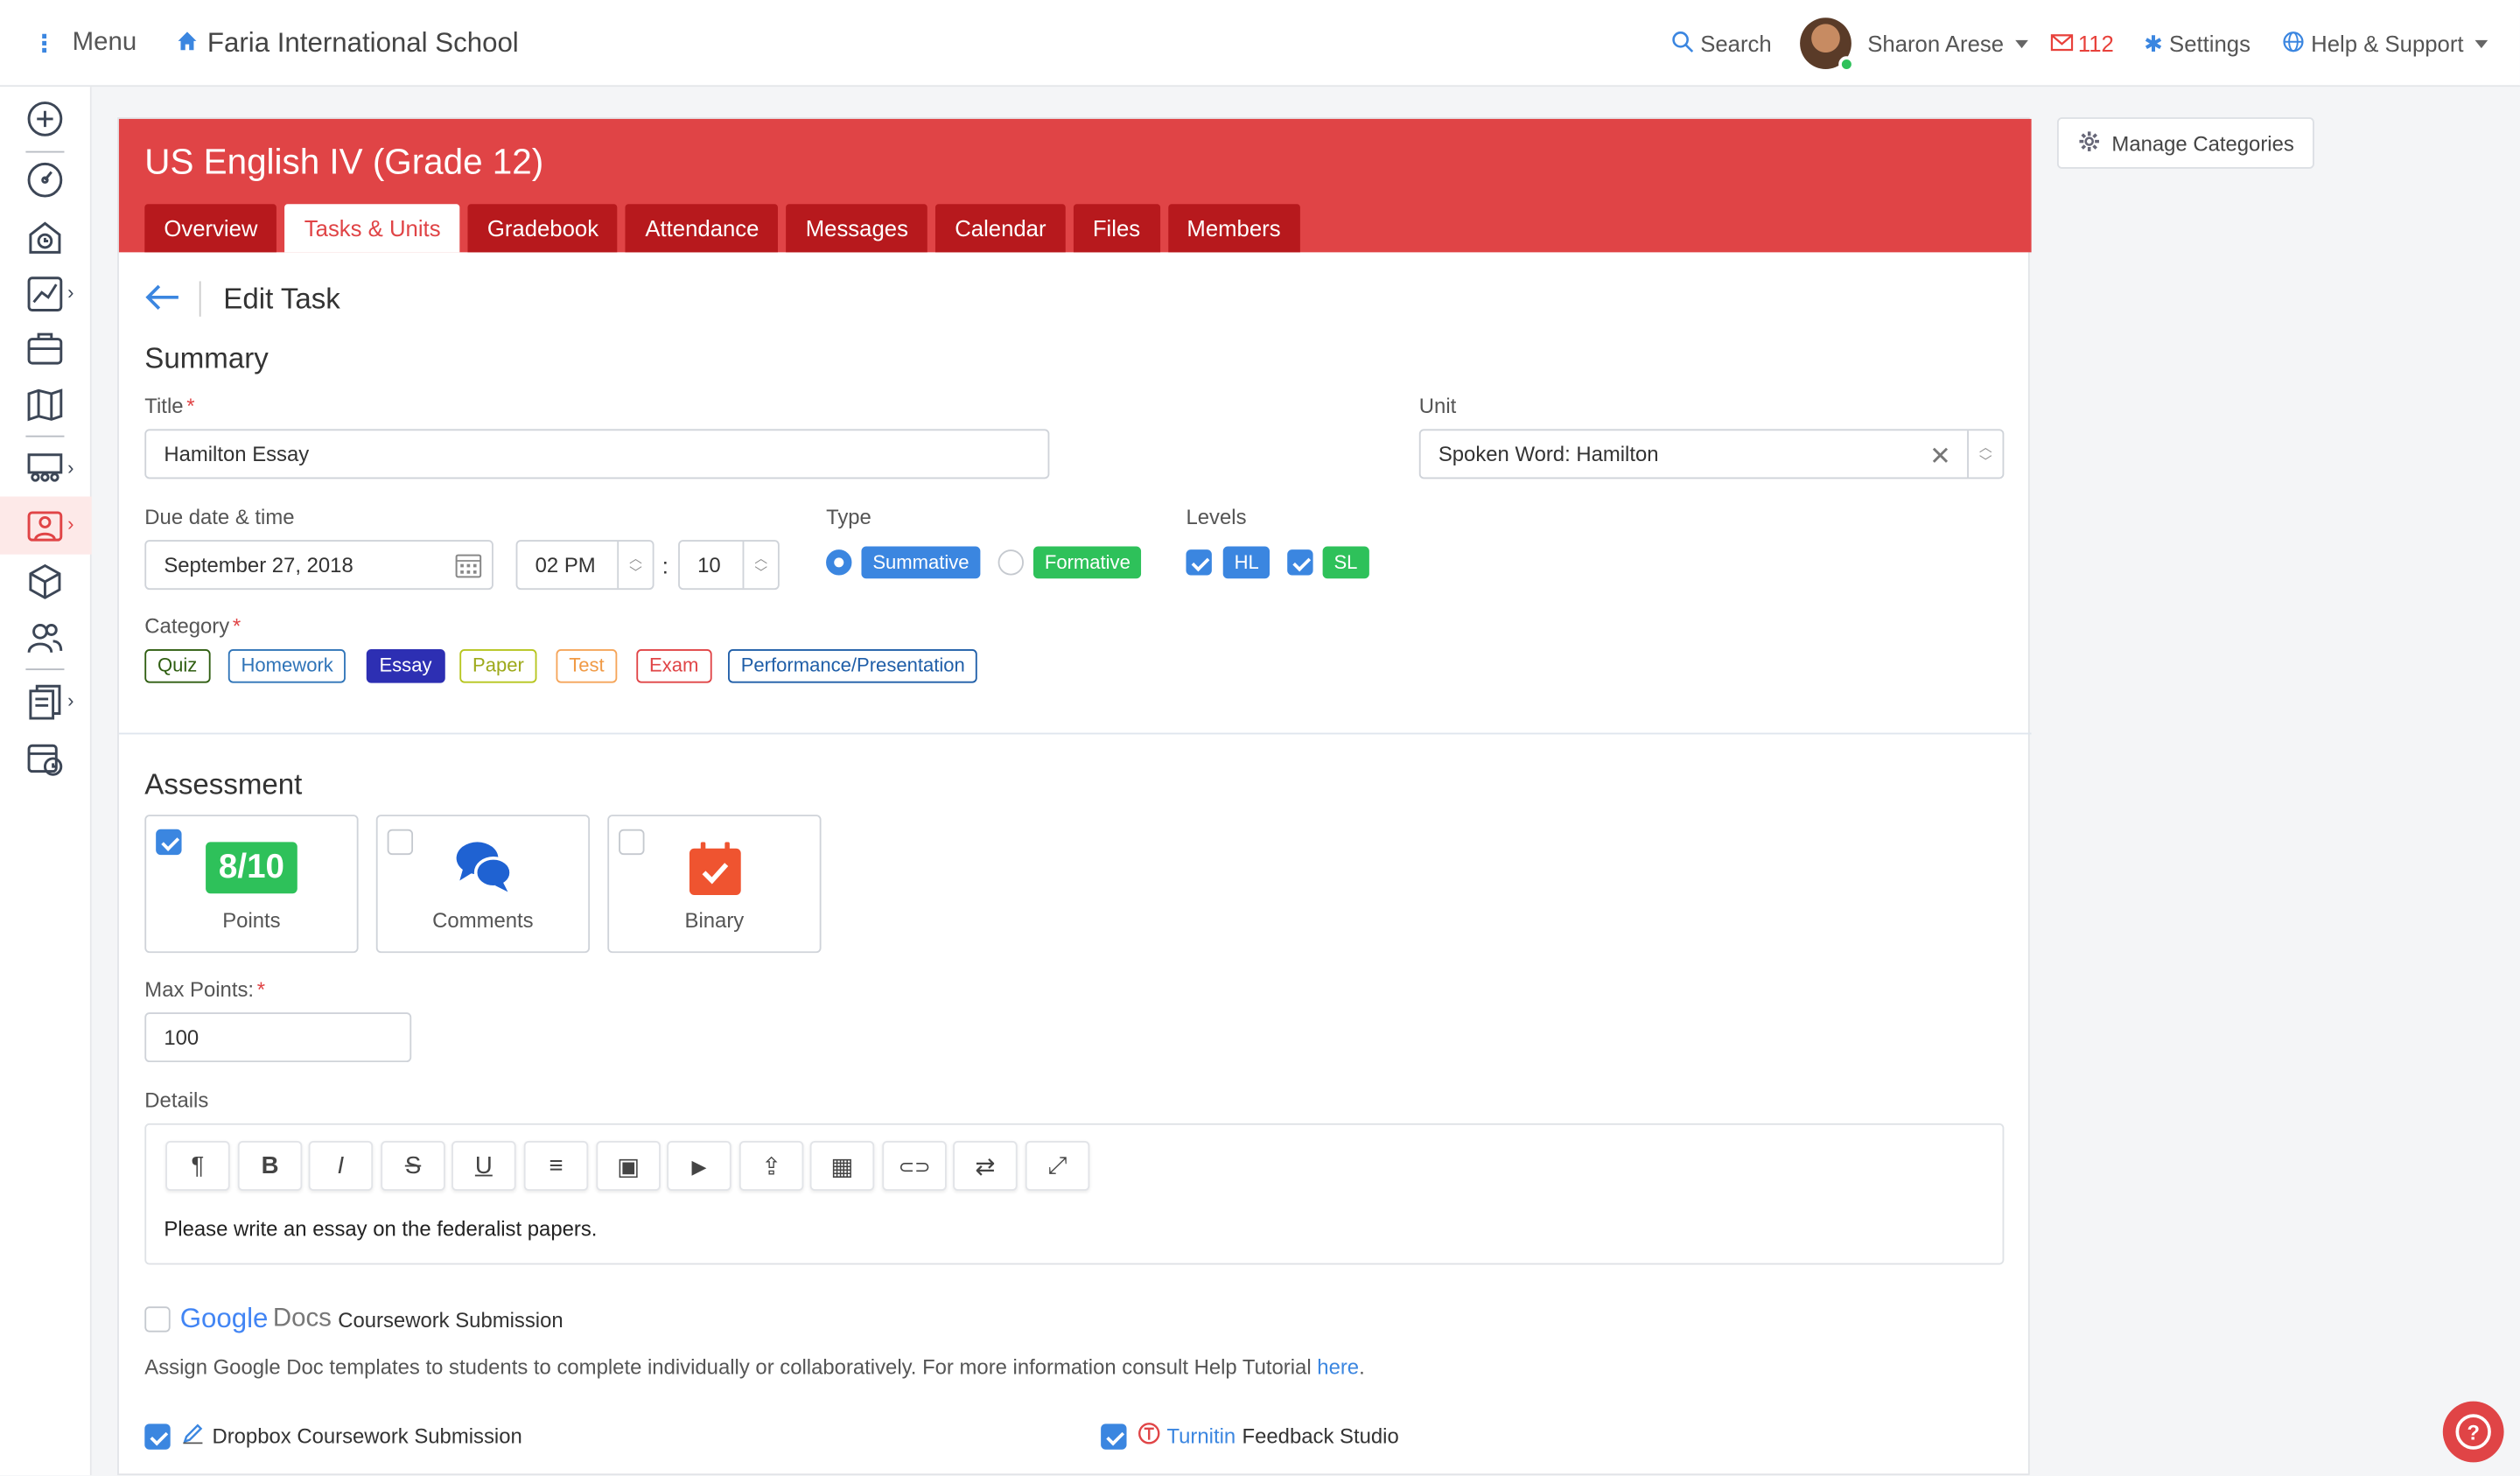 The height and width of the screenshot is (1476, 2520). I want to click on category-homework: Homework, so click(287, 666).